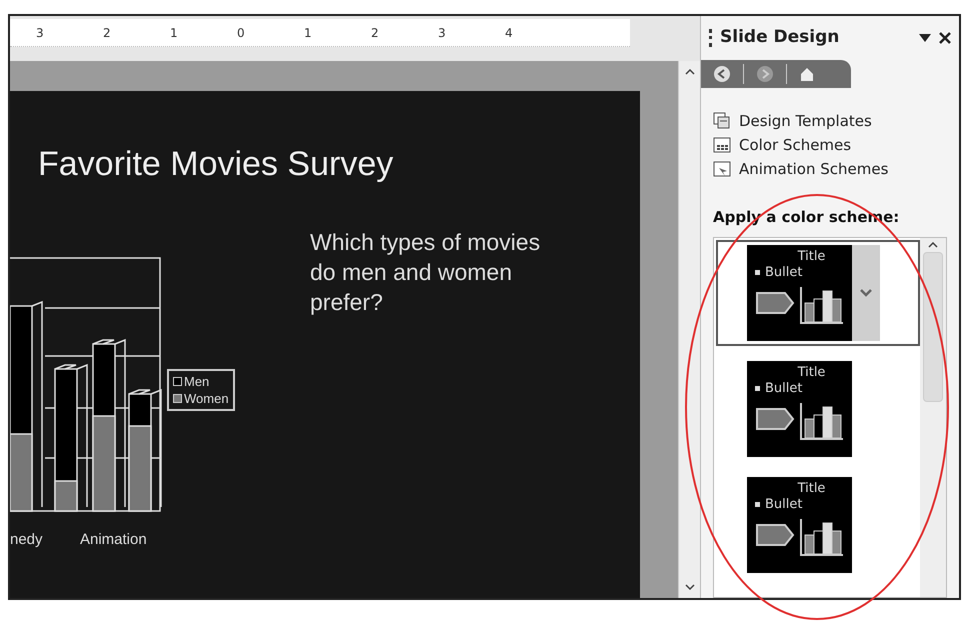  Describe the element at coordinates (509, 33) in the screenshot. I see `ruler-number: 4` at that location.